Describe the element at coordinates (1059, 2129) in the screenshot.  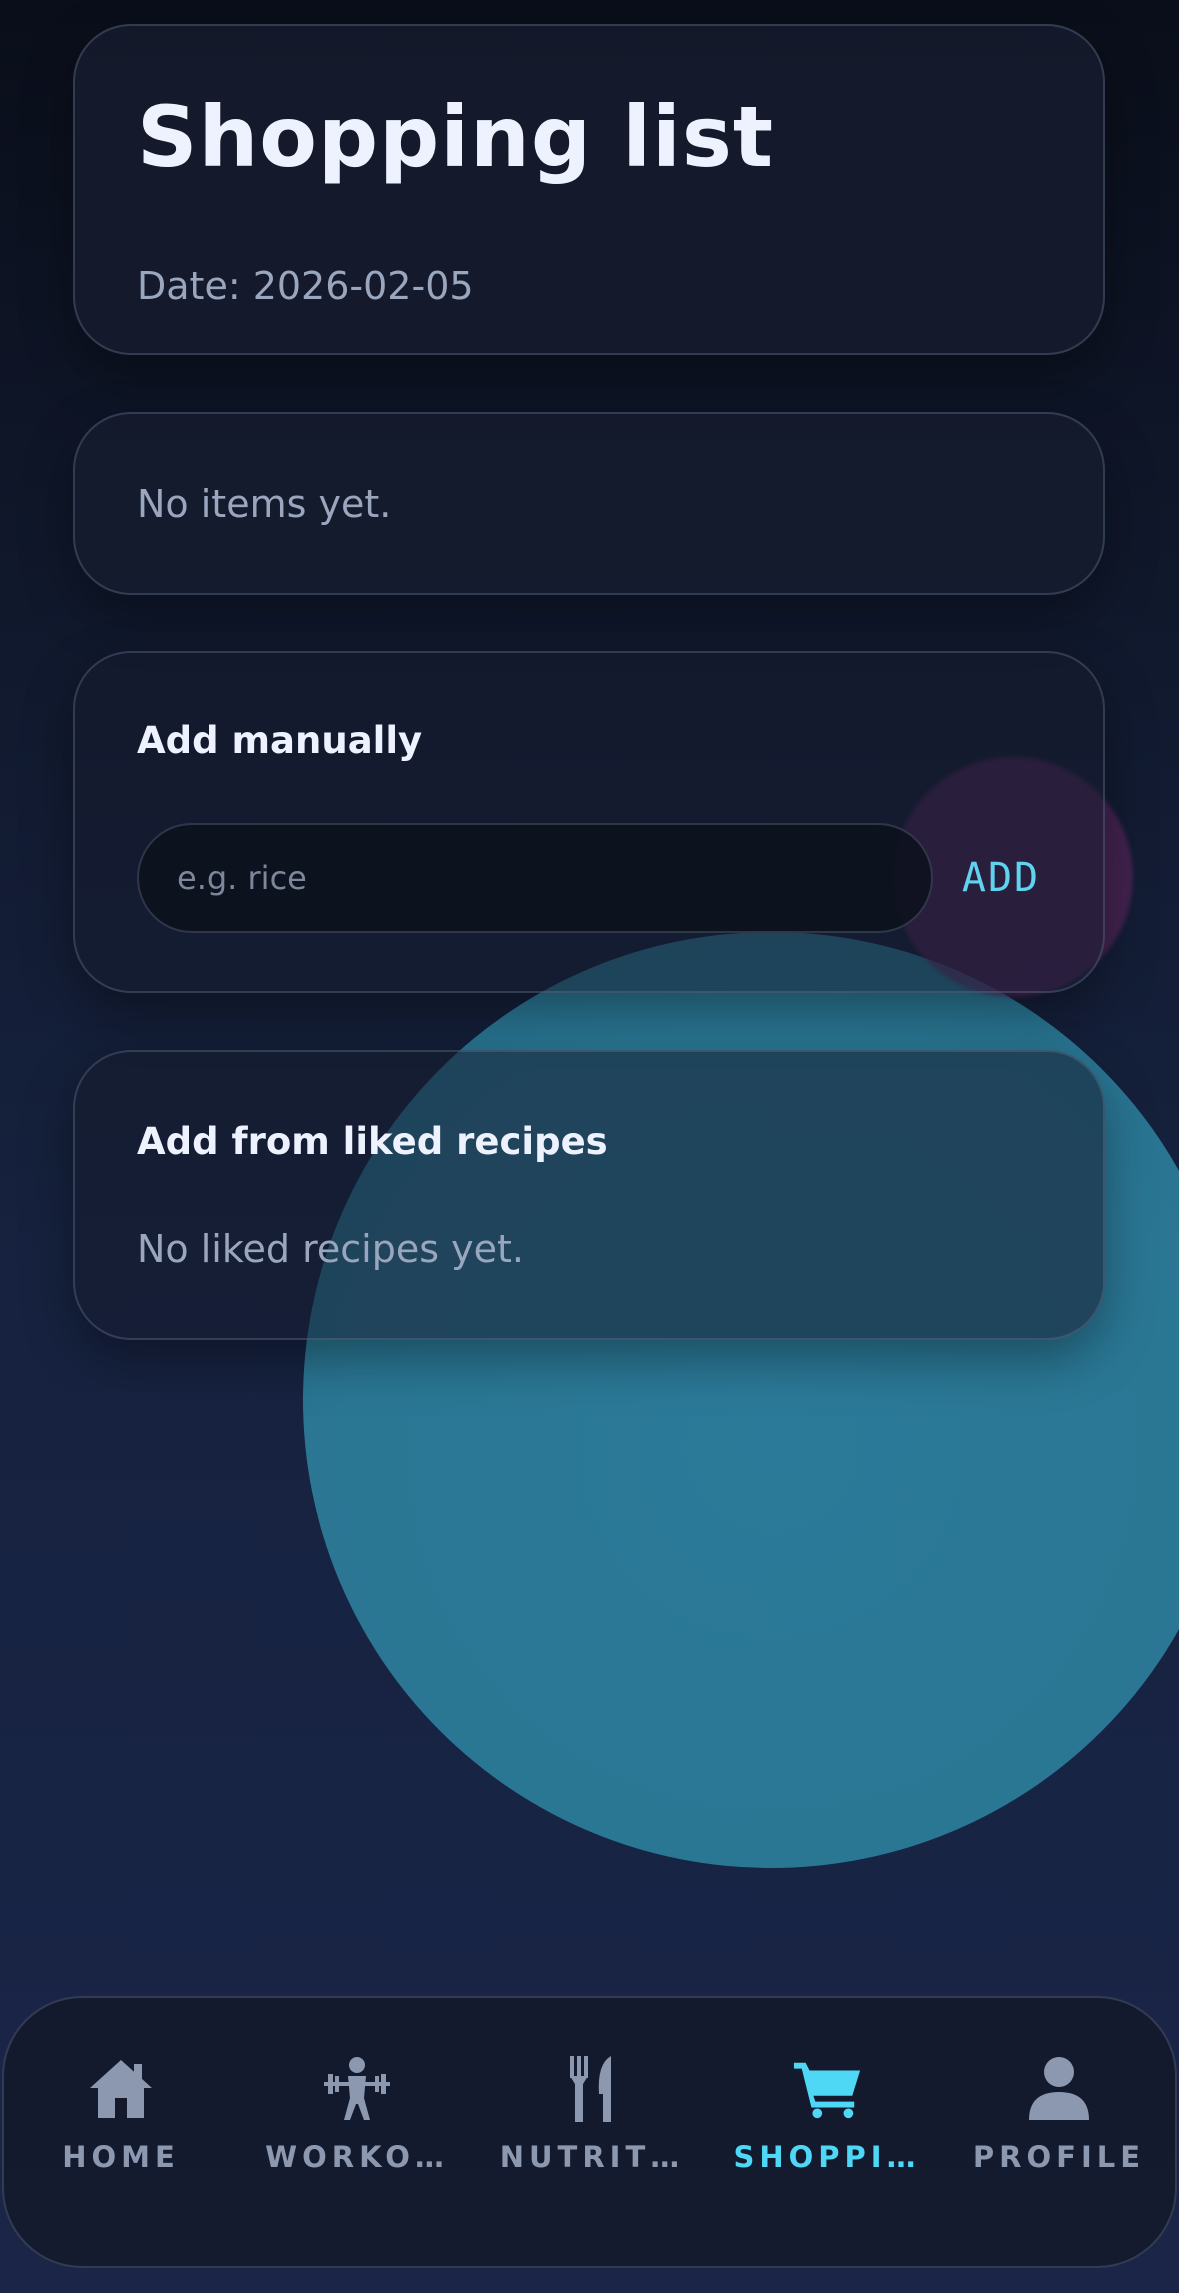
I see `nav-item-profile: PROFILE` at that location.